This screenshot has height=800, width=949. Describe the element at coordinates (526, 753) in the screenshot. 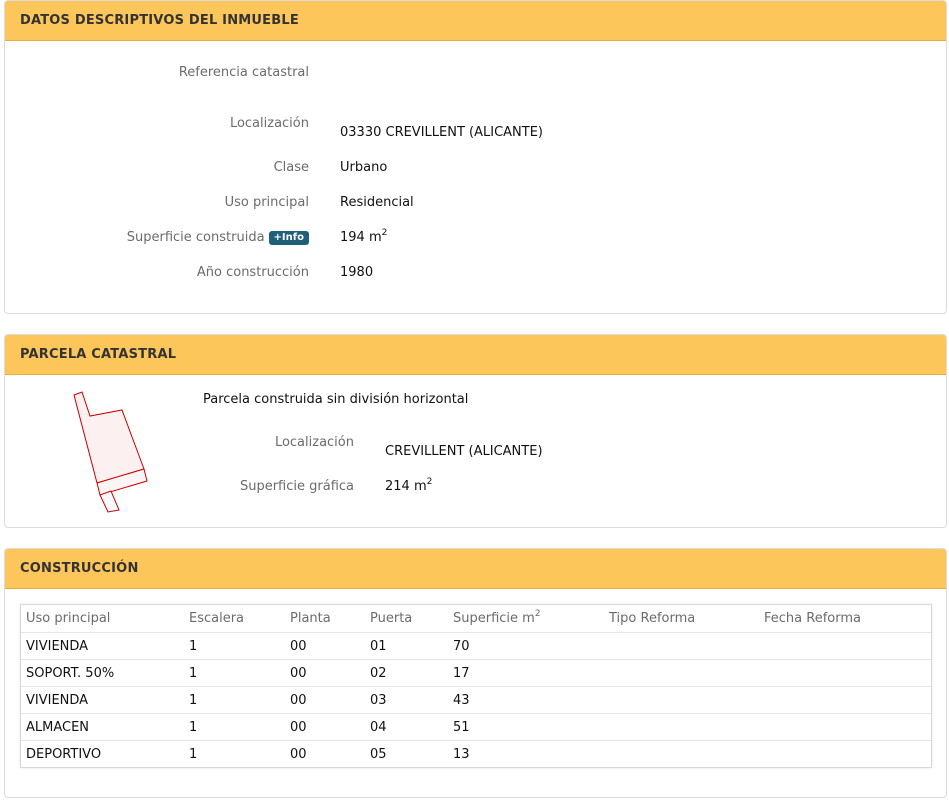

I see `cell-superficie: 13` at that location.